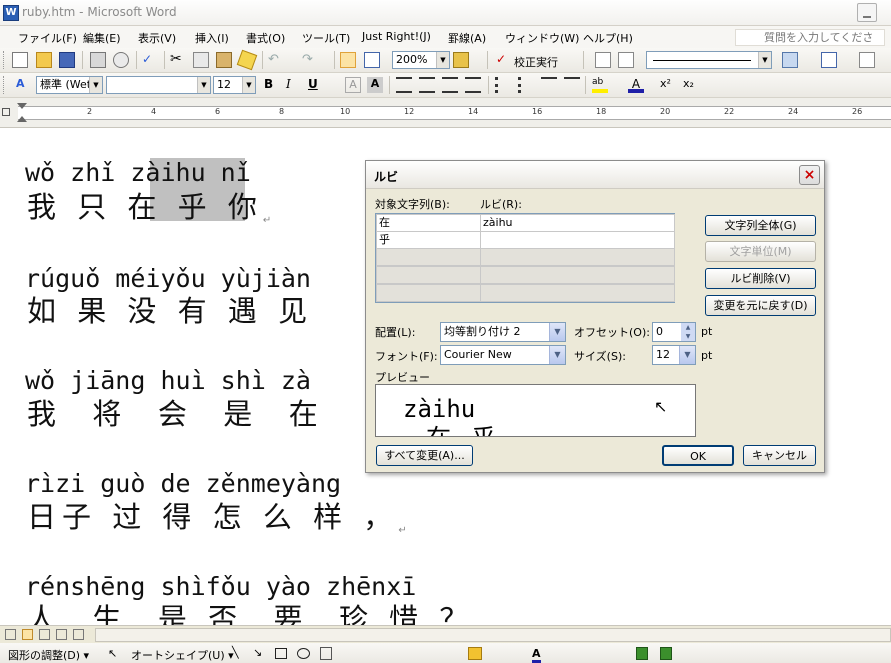  Describe the element at coordinates (48, 655) in the screenshot. I see `draw-menu-button: 図形の調整(D) ▾` at that location.